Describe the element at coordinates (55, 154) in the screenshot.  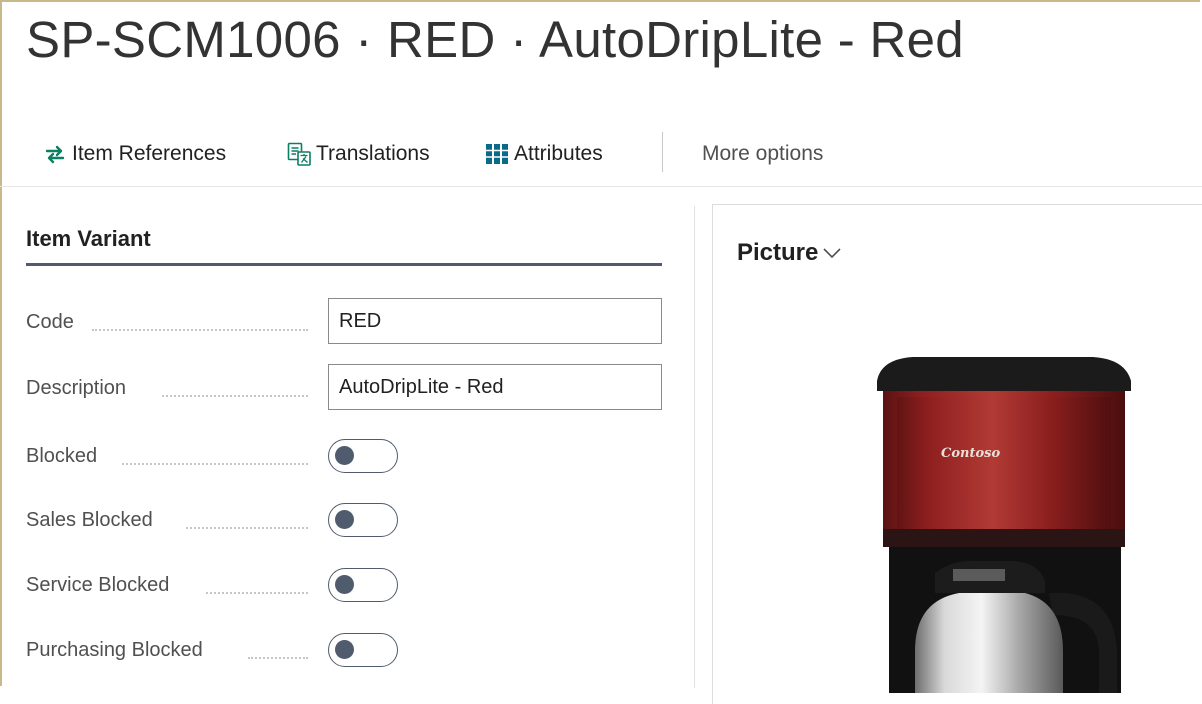
I see `arrows-swap-icon` at that location.